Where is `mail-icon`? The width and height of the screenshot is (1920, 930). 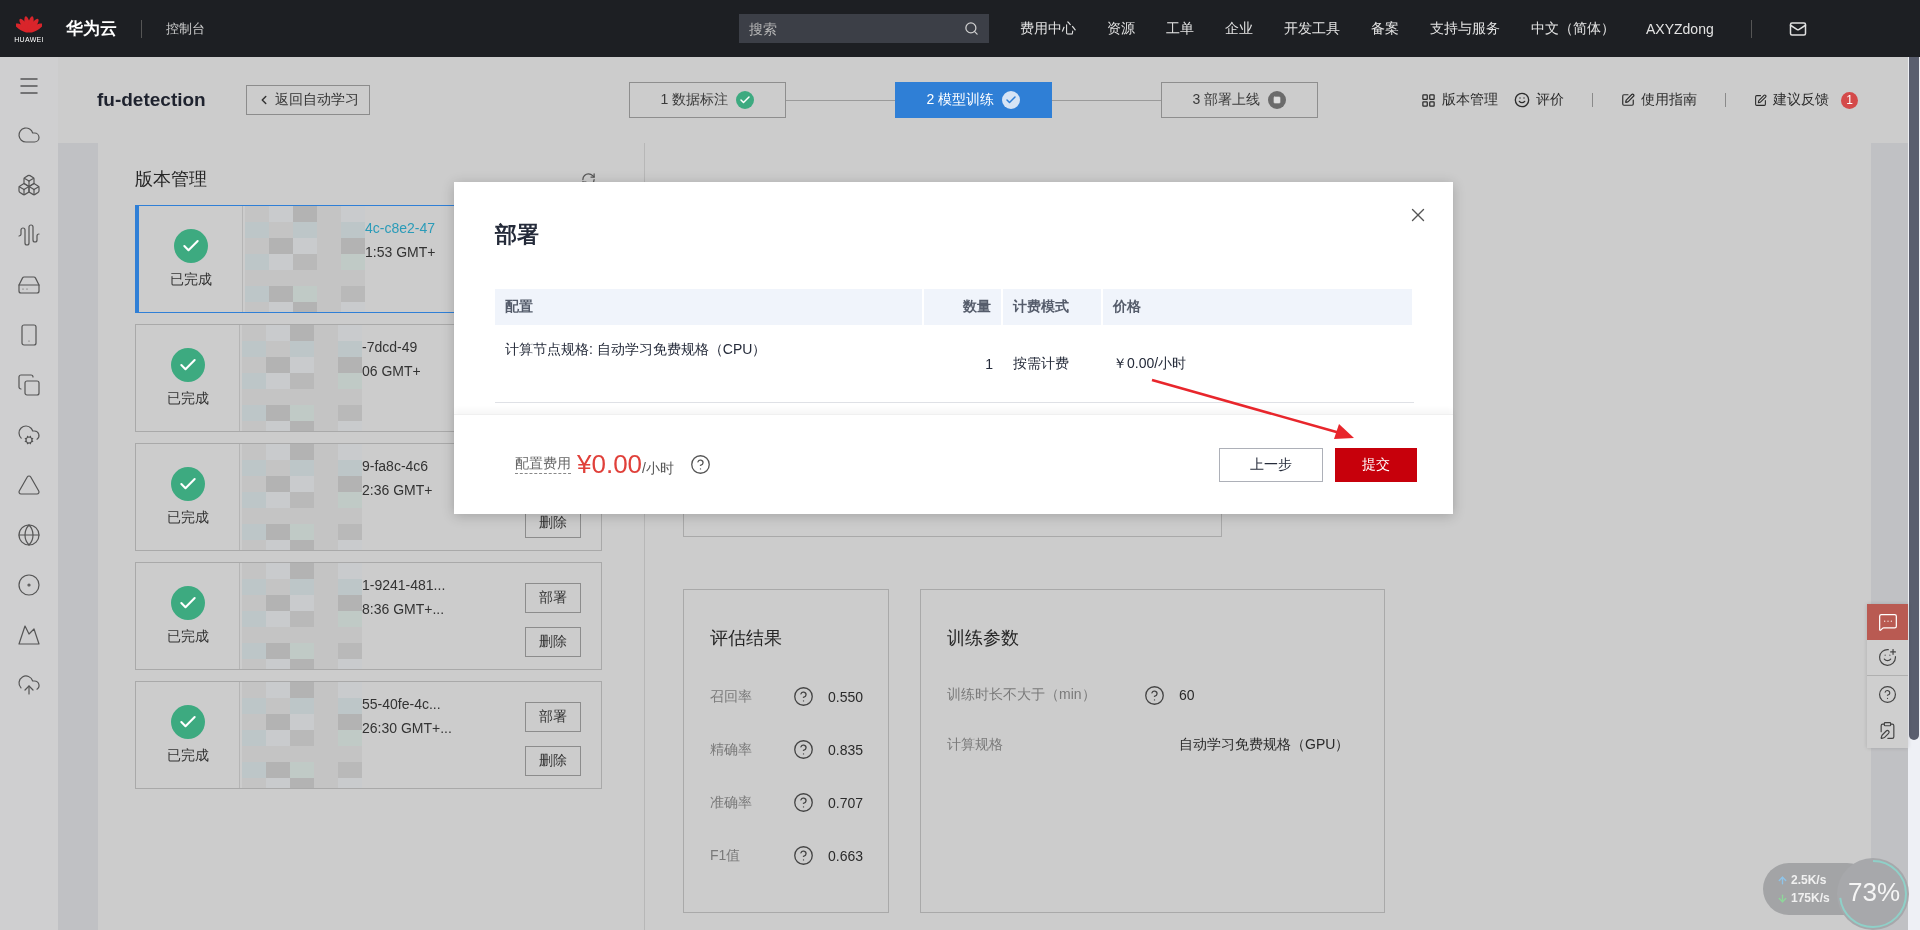 mail-icon is located at coordinates (1797, 28).